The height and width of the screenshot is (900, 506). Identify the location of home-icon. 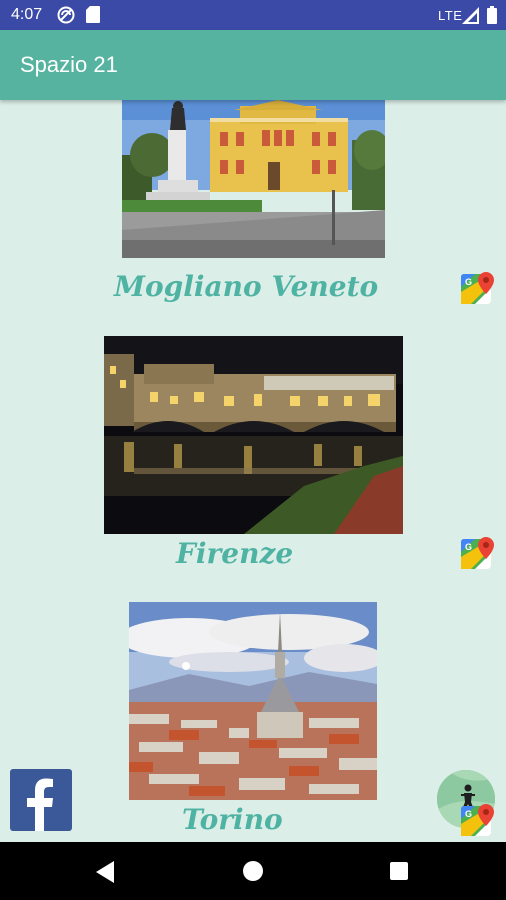
(253, 871).